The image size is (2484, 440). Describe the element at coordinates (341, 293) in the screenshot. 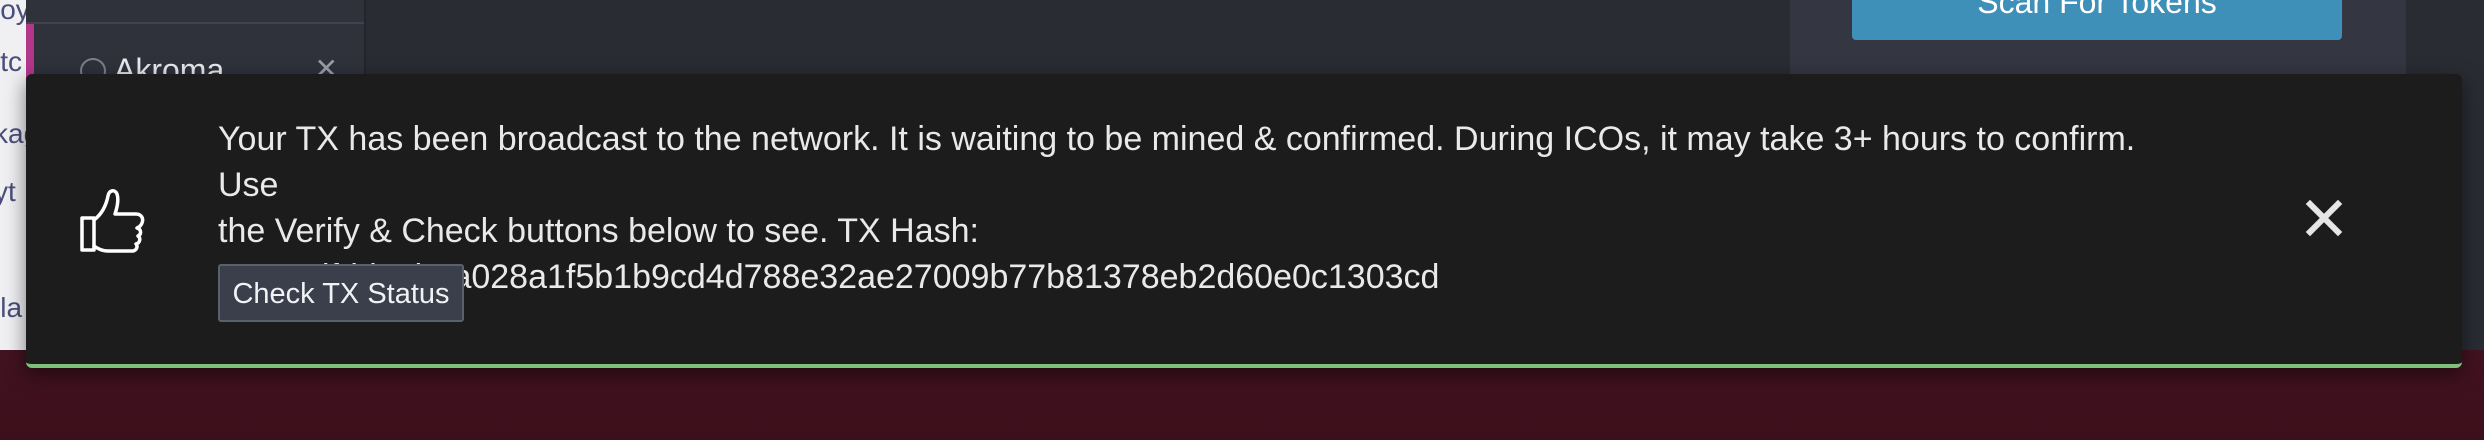

I see `check-tx-status-button: Check TX Status` at that location.